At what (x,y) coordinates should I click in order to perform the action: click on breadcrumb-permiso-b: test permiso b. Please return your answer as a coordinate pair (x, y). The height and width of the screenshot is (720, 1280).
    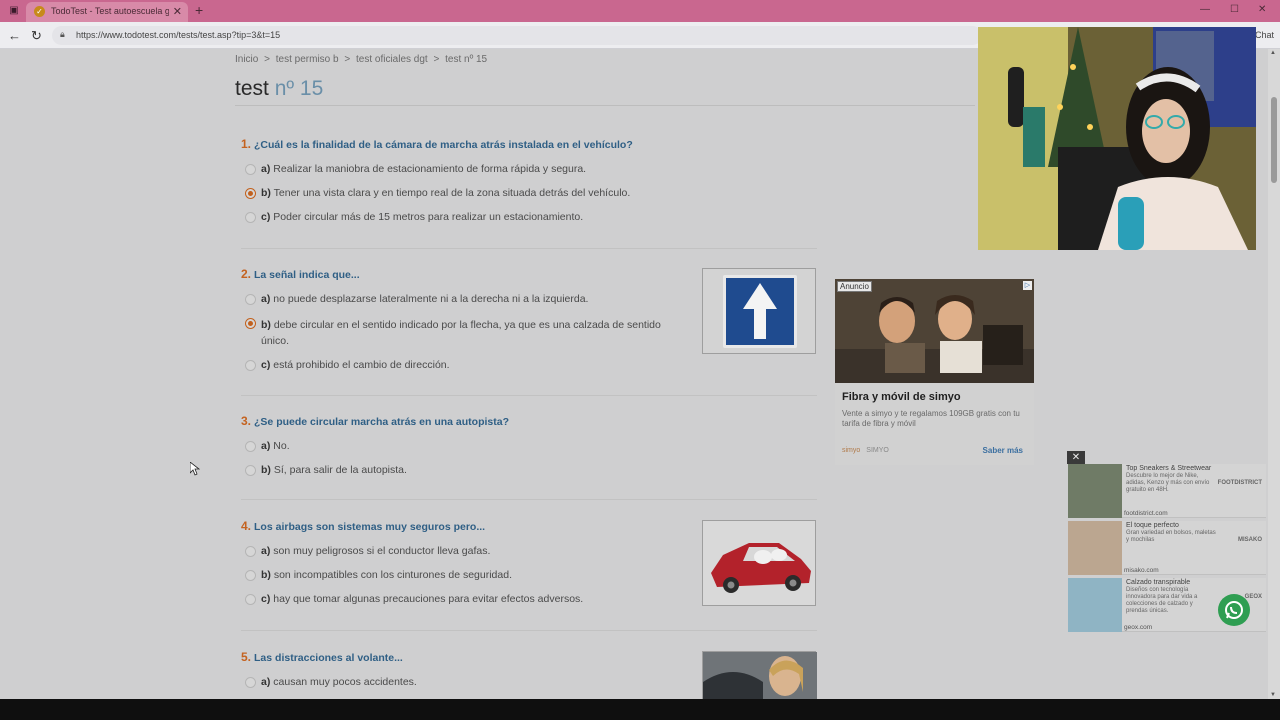
    Looking at the image, I should click on (307, 59).